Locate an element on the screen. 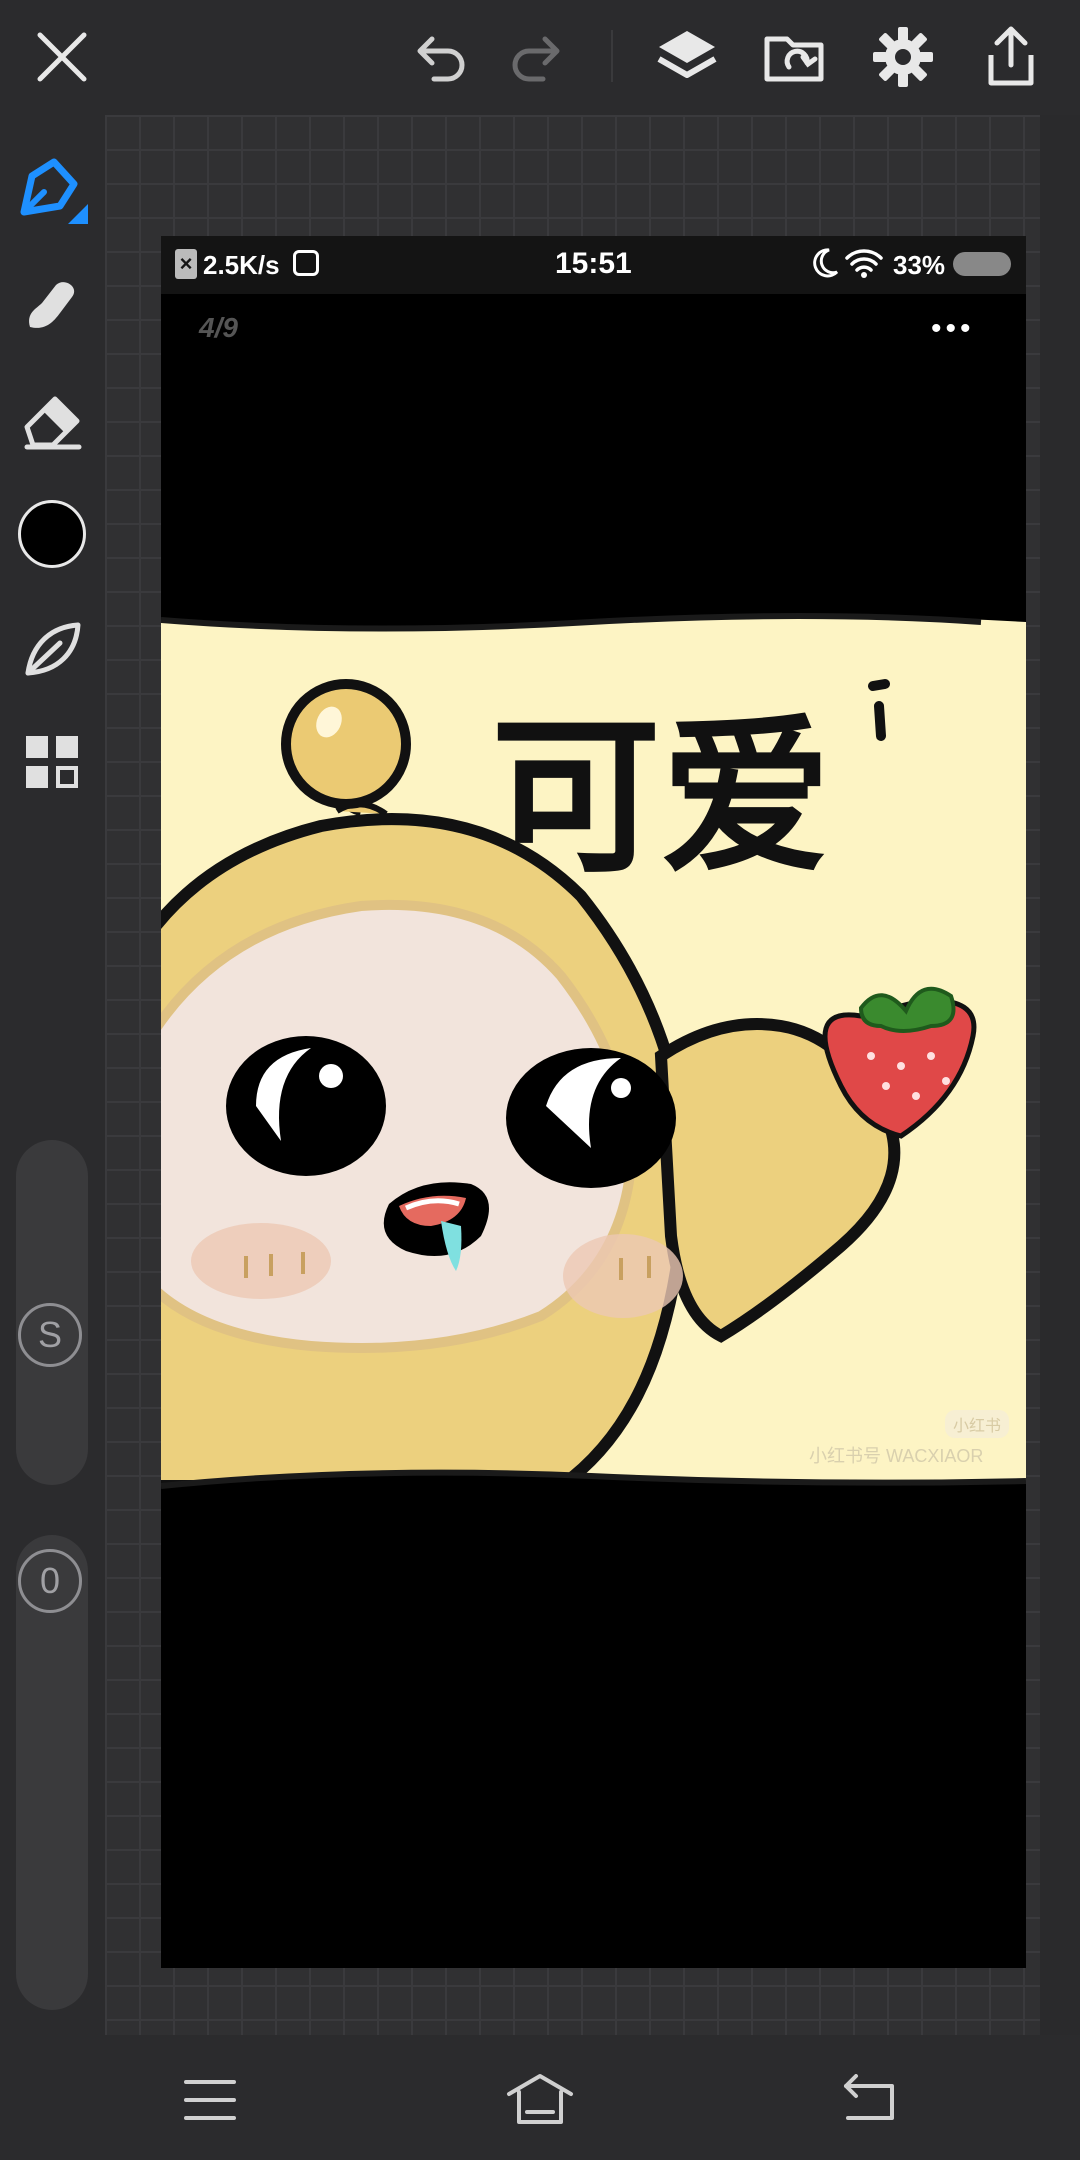 The image size is (1080, 2160). brush-size-label: S is located at coordinates (49, 1334).